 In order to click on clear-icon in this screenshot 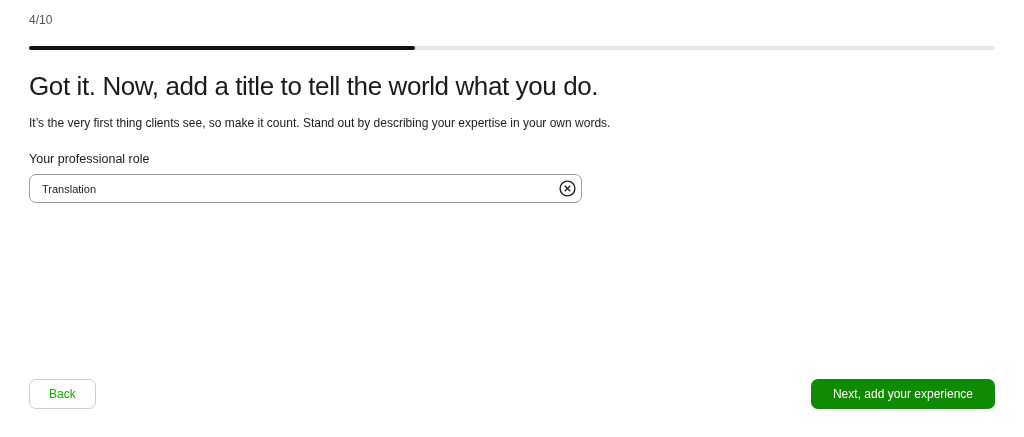, I will do `click(567, 188)`.